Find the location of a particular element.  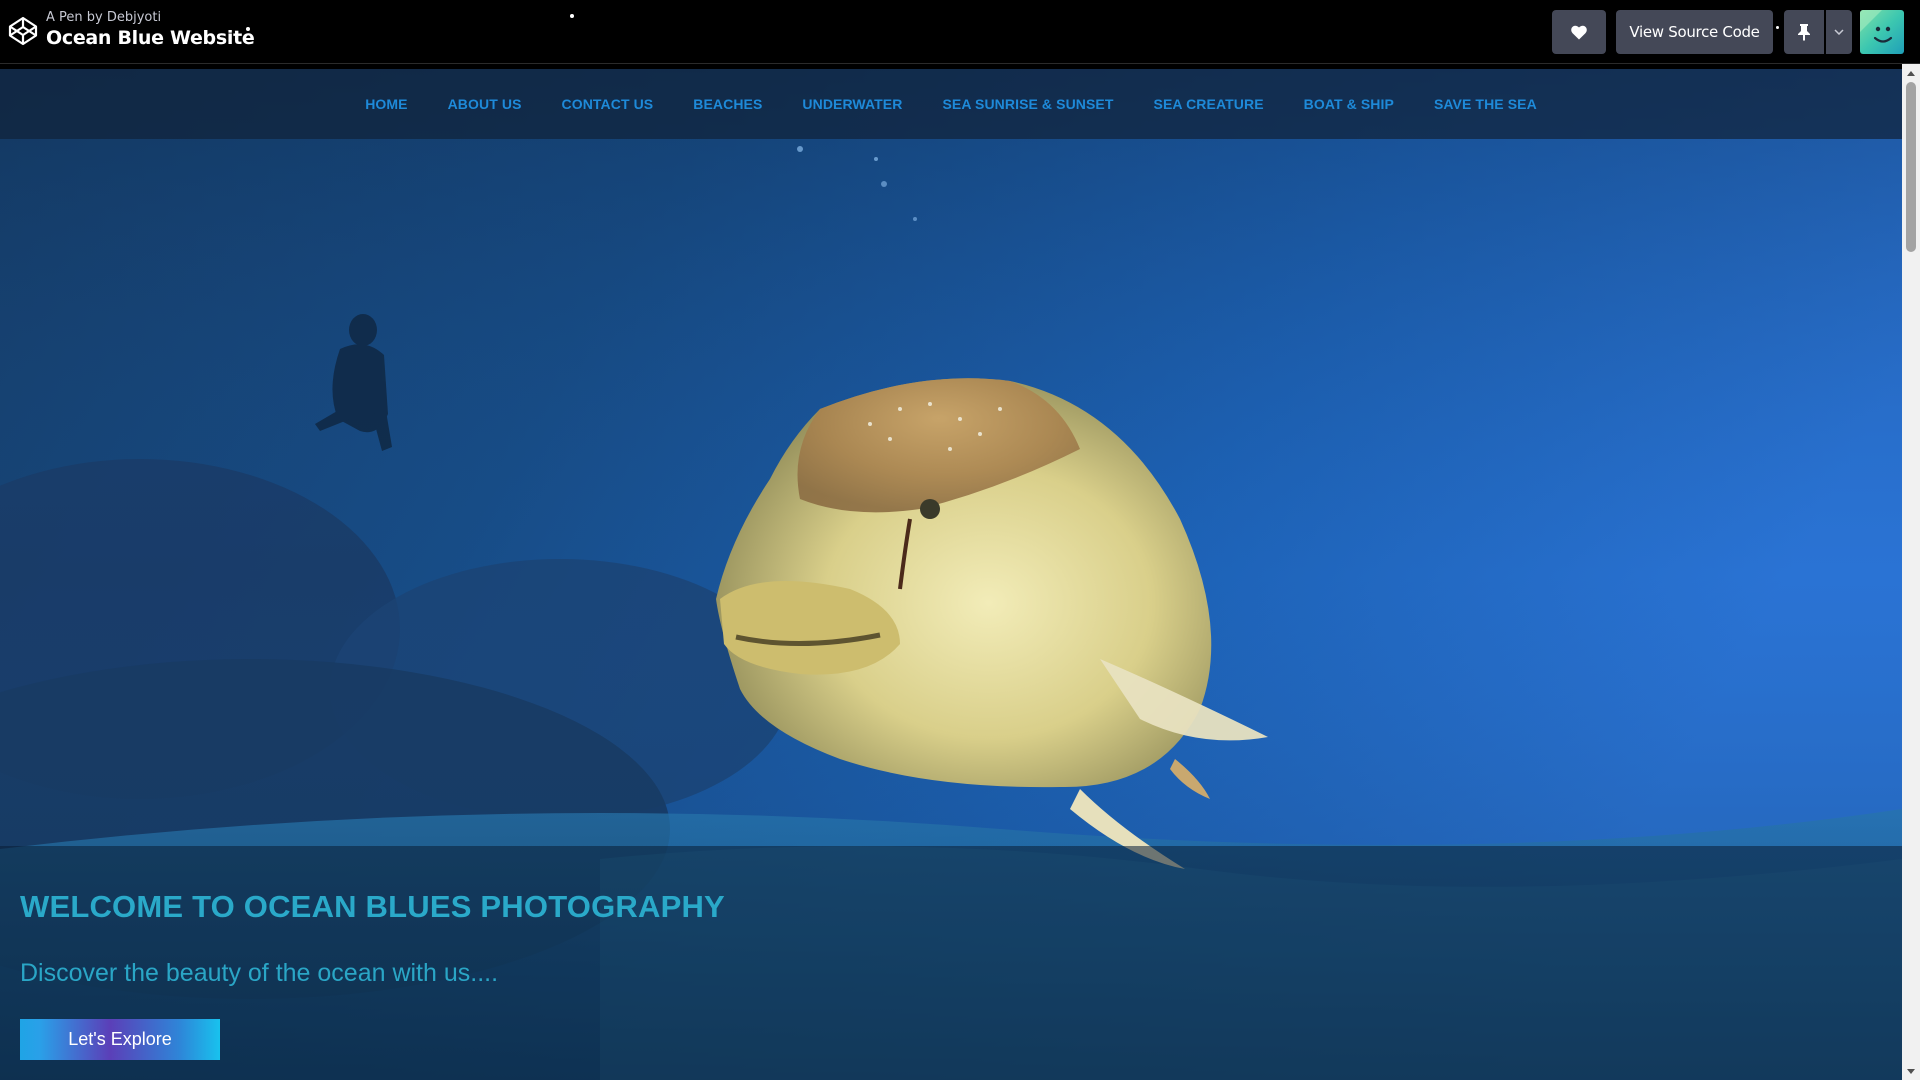

chevron-down-icon is located at coordinates (1839, 32).